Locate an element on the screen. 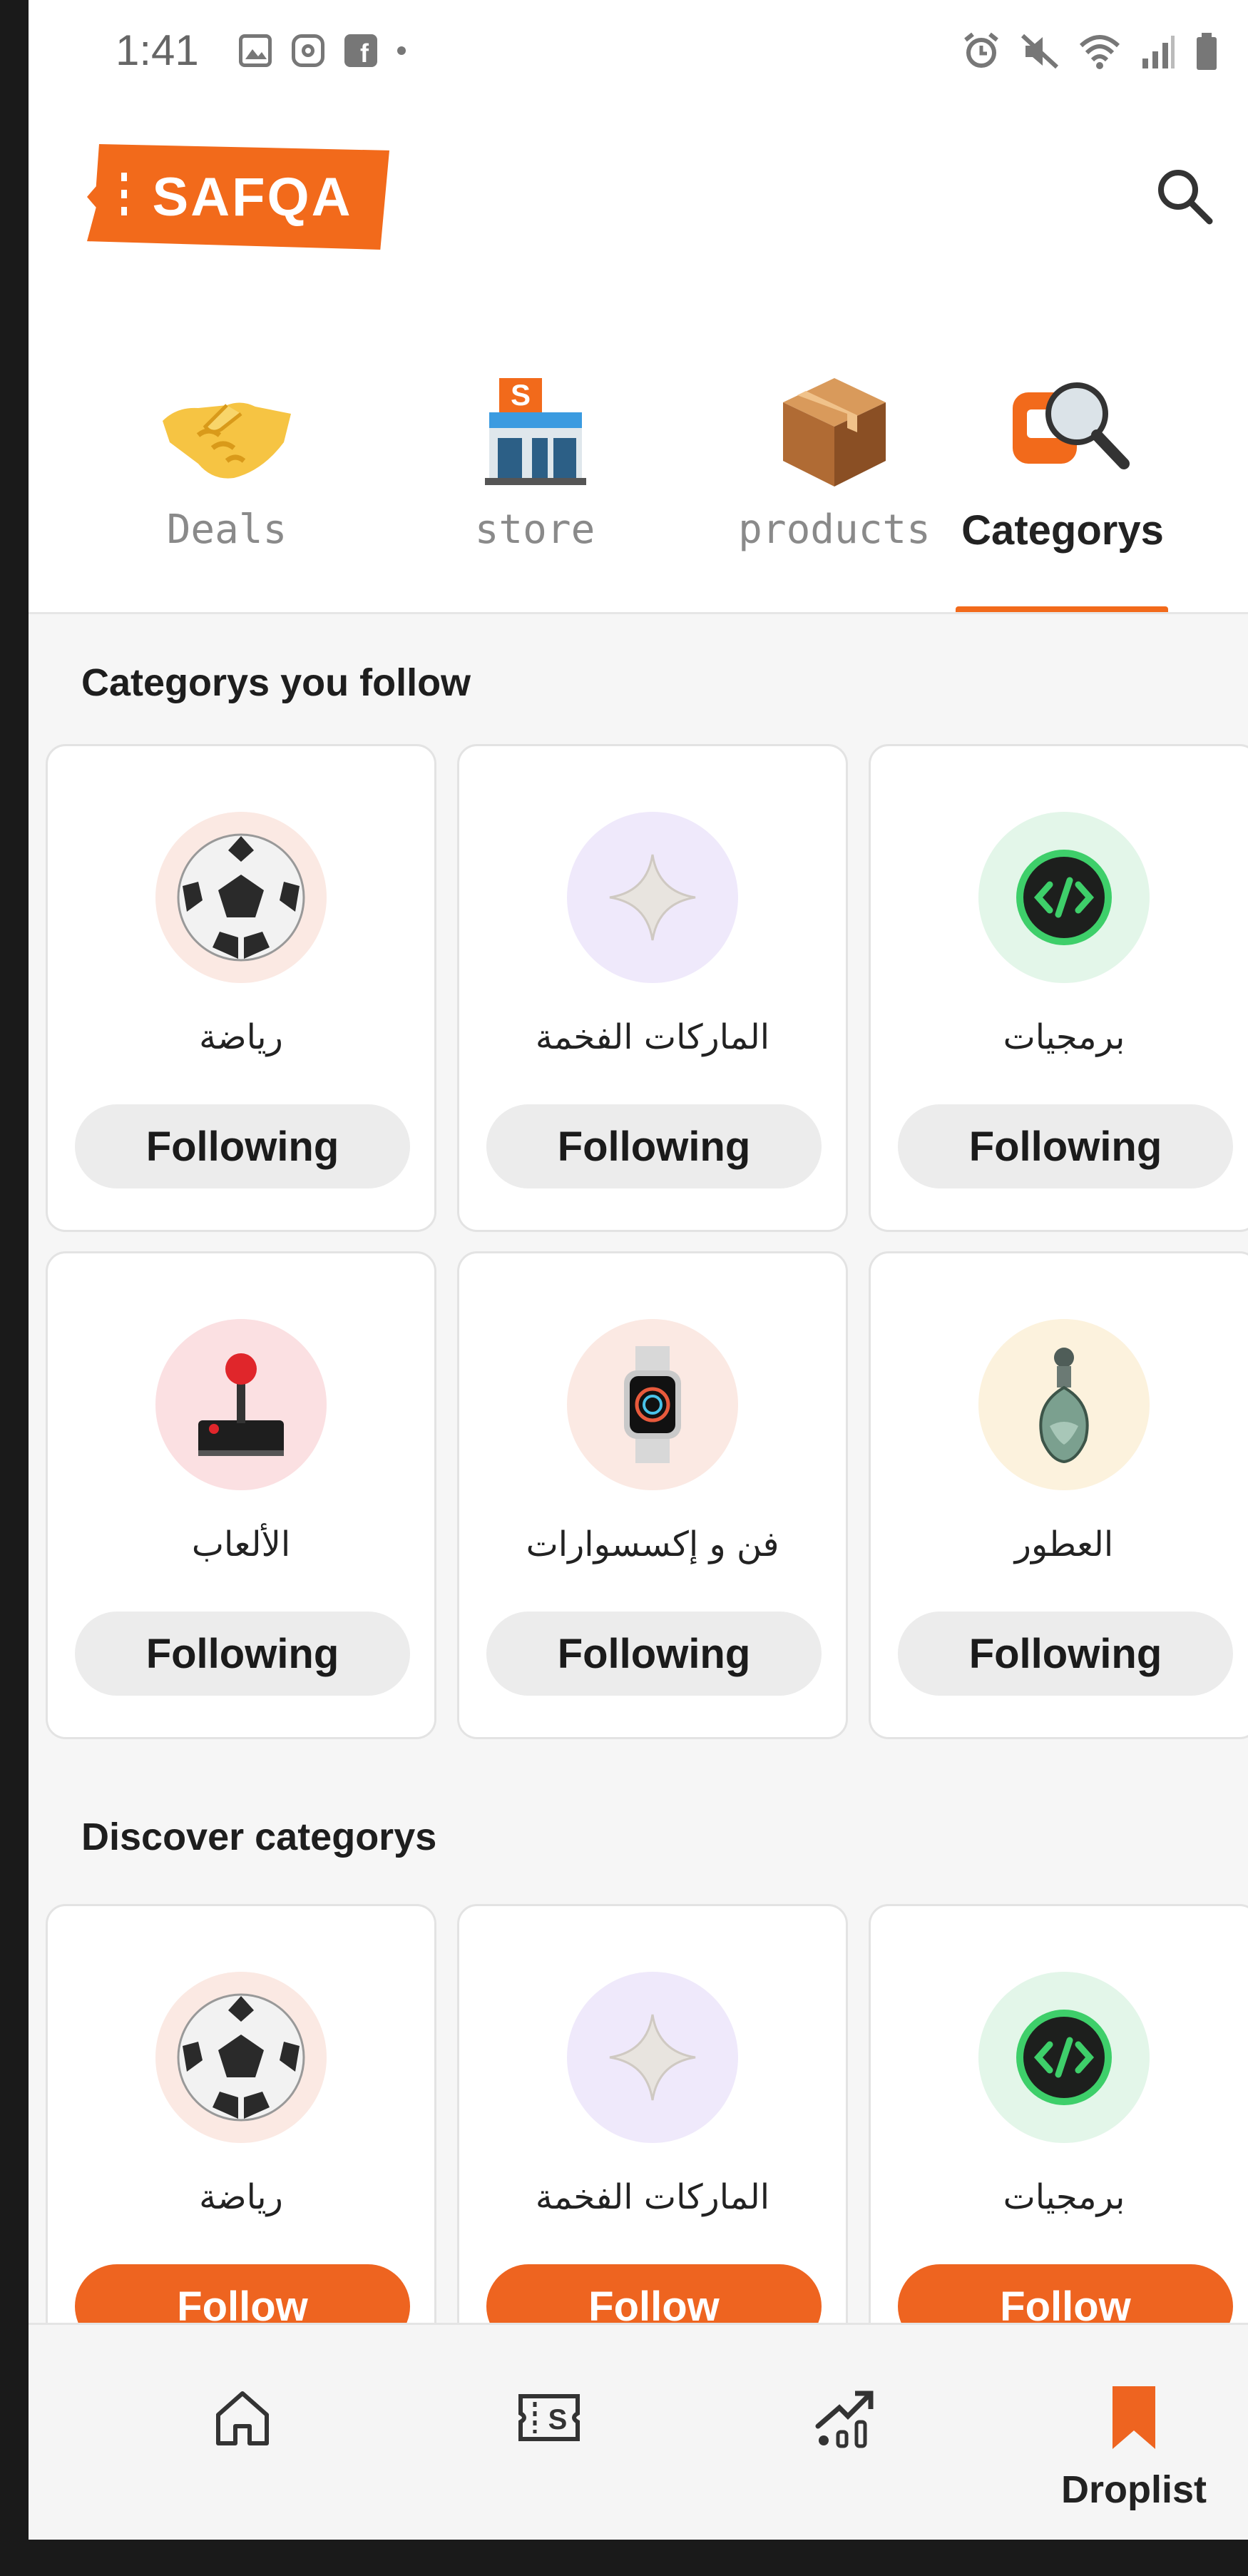  tab-label: products is located at coordinates (834, 529).